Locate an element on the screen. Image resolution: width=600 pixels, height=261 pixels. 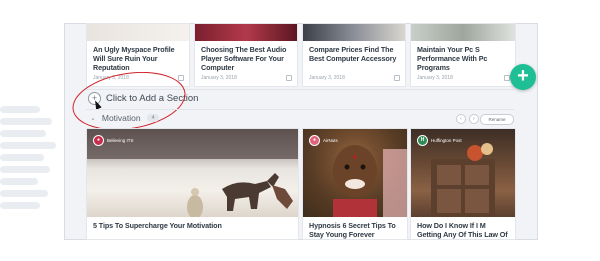
article-title: 5 Tips To Supercharge Your Motivation is located at coordinates (157, 225).